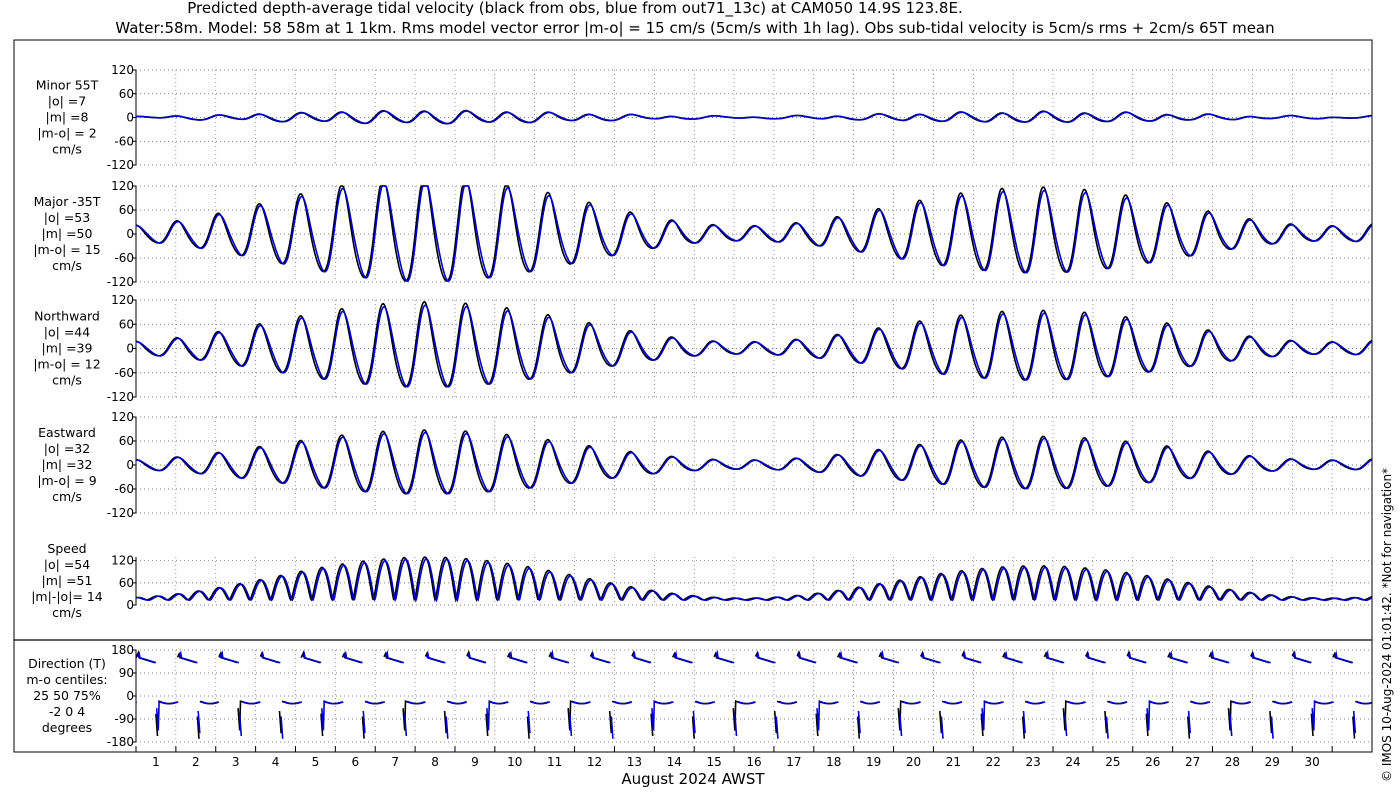 The width and height of the screenshot is (1400, 800). Describe the element at coordinates (67, 711) in the screenshot. I see `panel-label-line: -2 0 4` at that location.